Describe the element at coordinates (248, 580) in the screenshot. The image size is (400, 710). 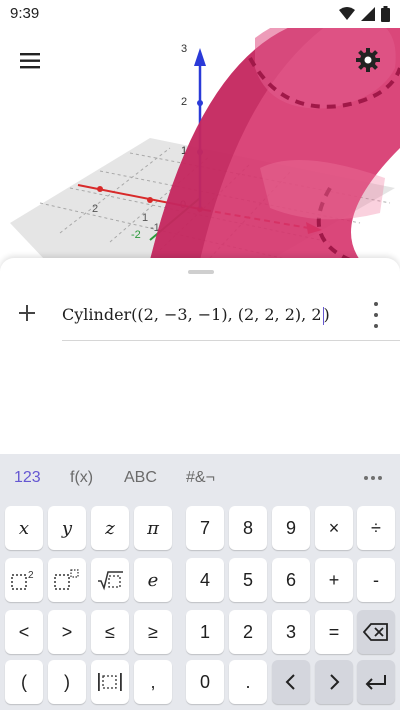
I see `key-5: 5` at that location.